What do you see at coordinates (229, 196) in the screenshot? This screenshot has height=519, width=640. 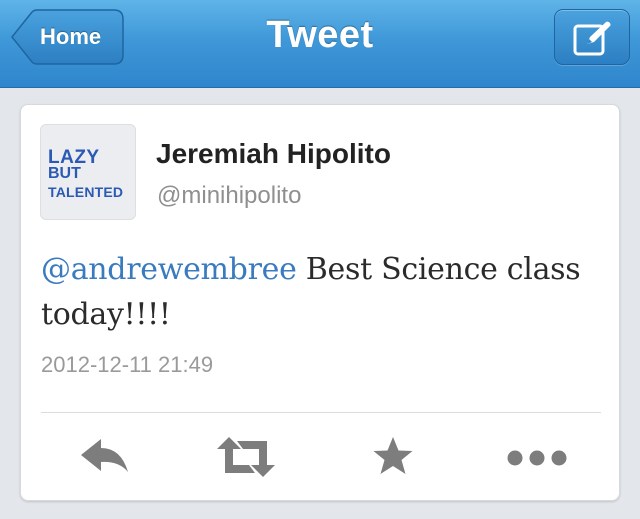 I see `author-handle: @minihipolito` at bounding box center [229, 196].